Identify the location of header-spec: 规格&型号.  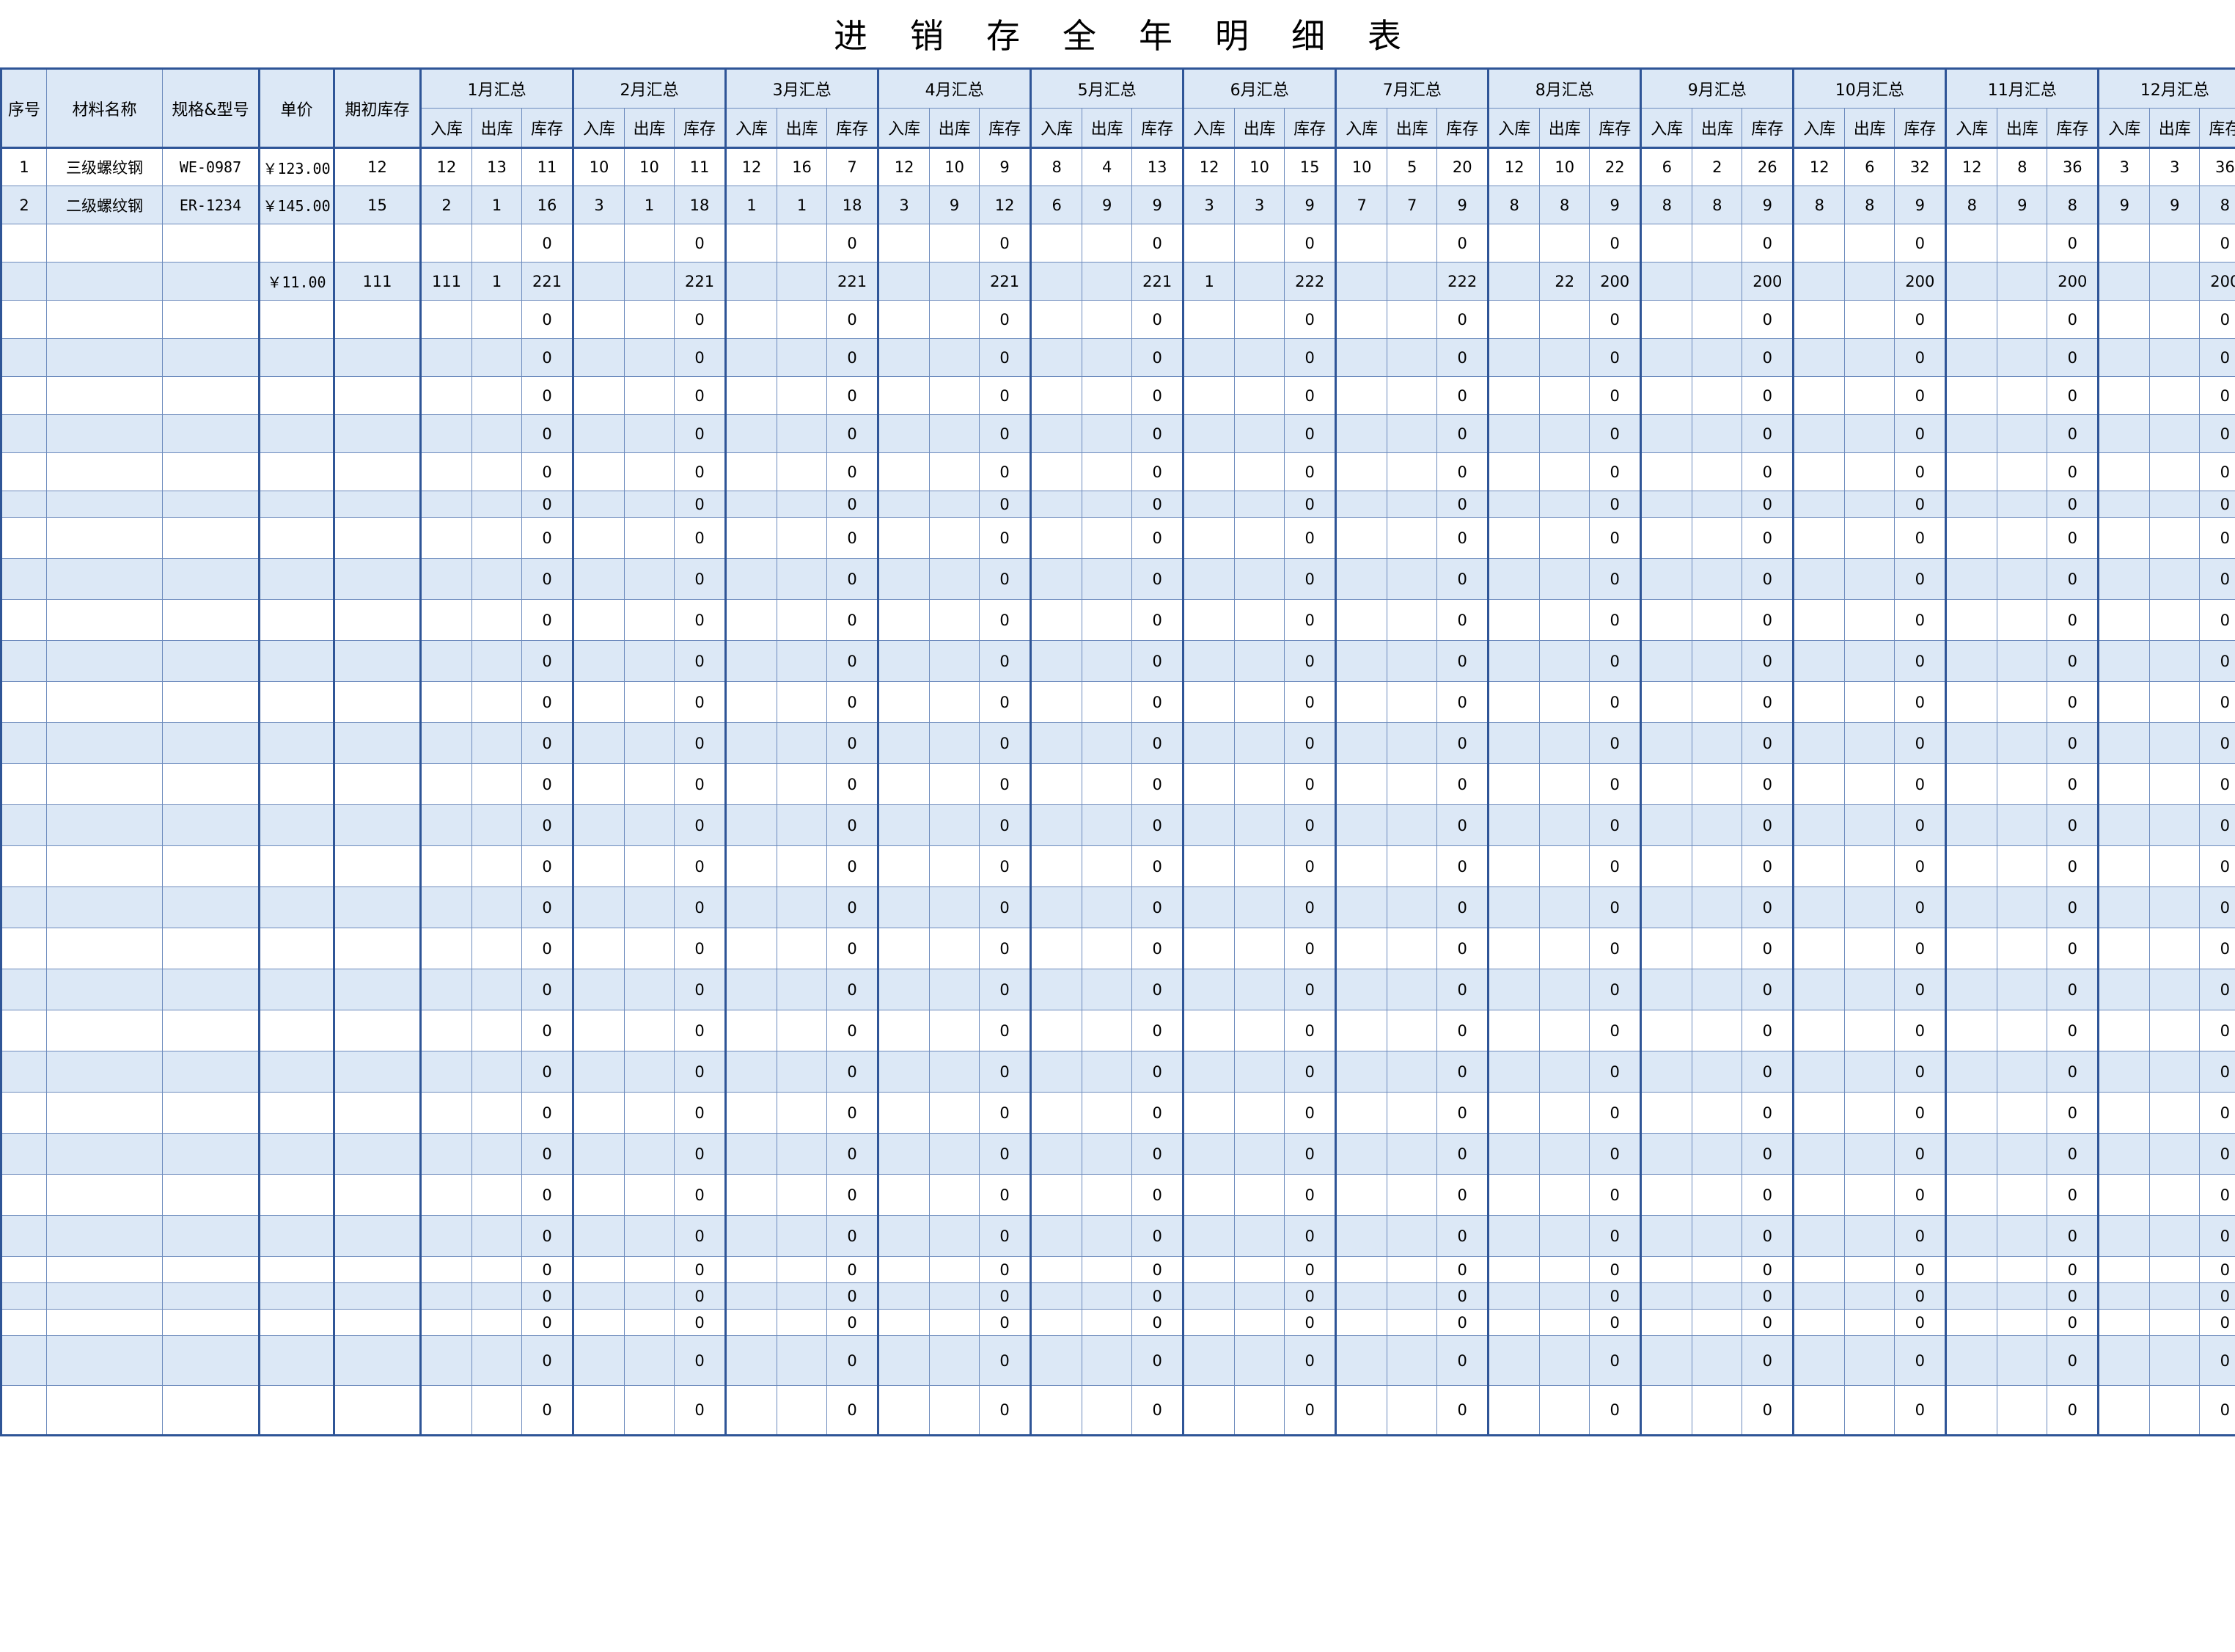
(211, 108).